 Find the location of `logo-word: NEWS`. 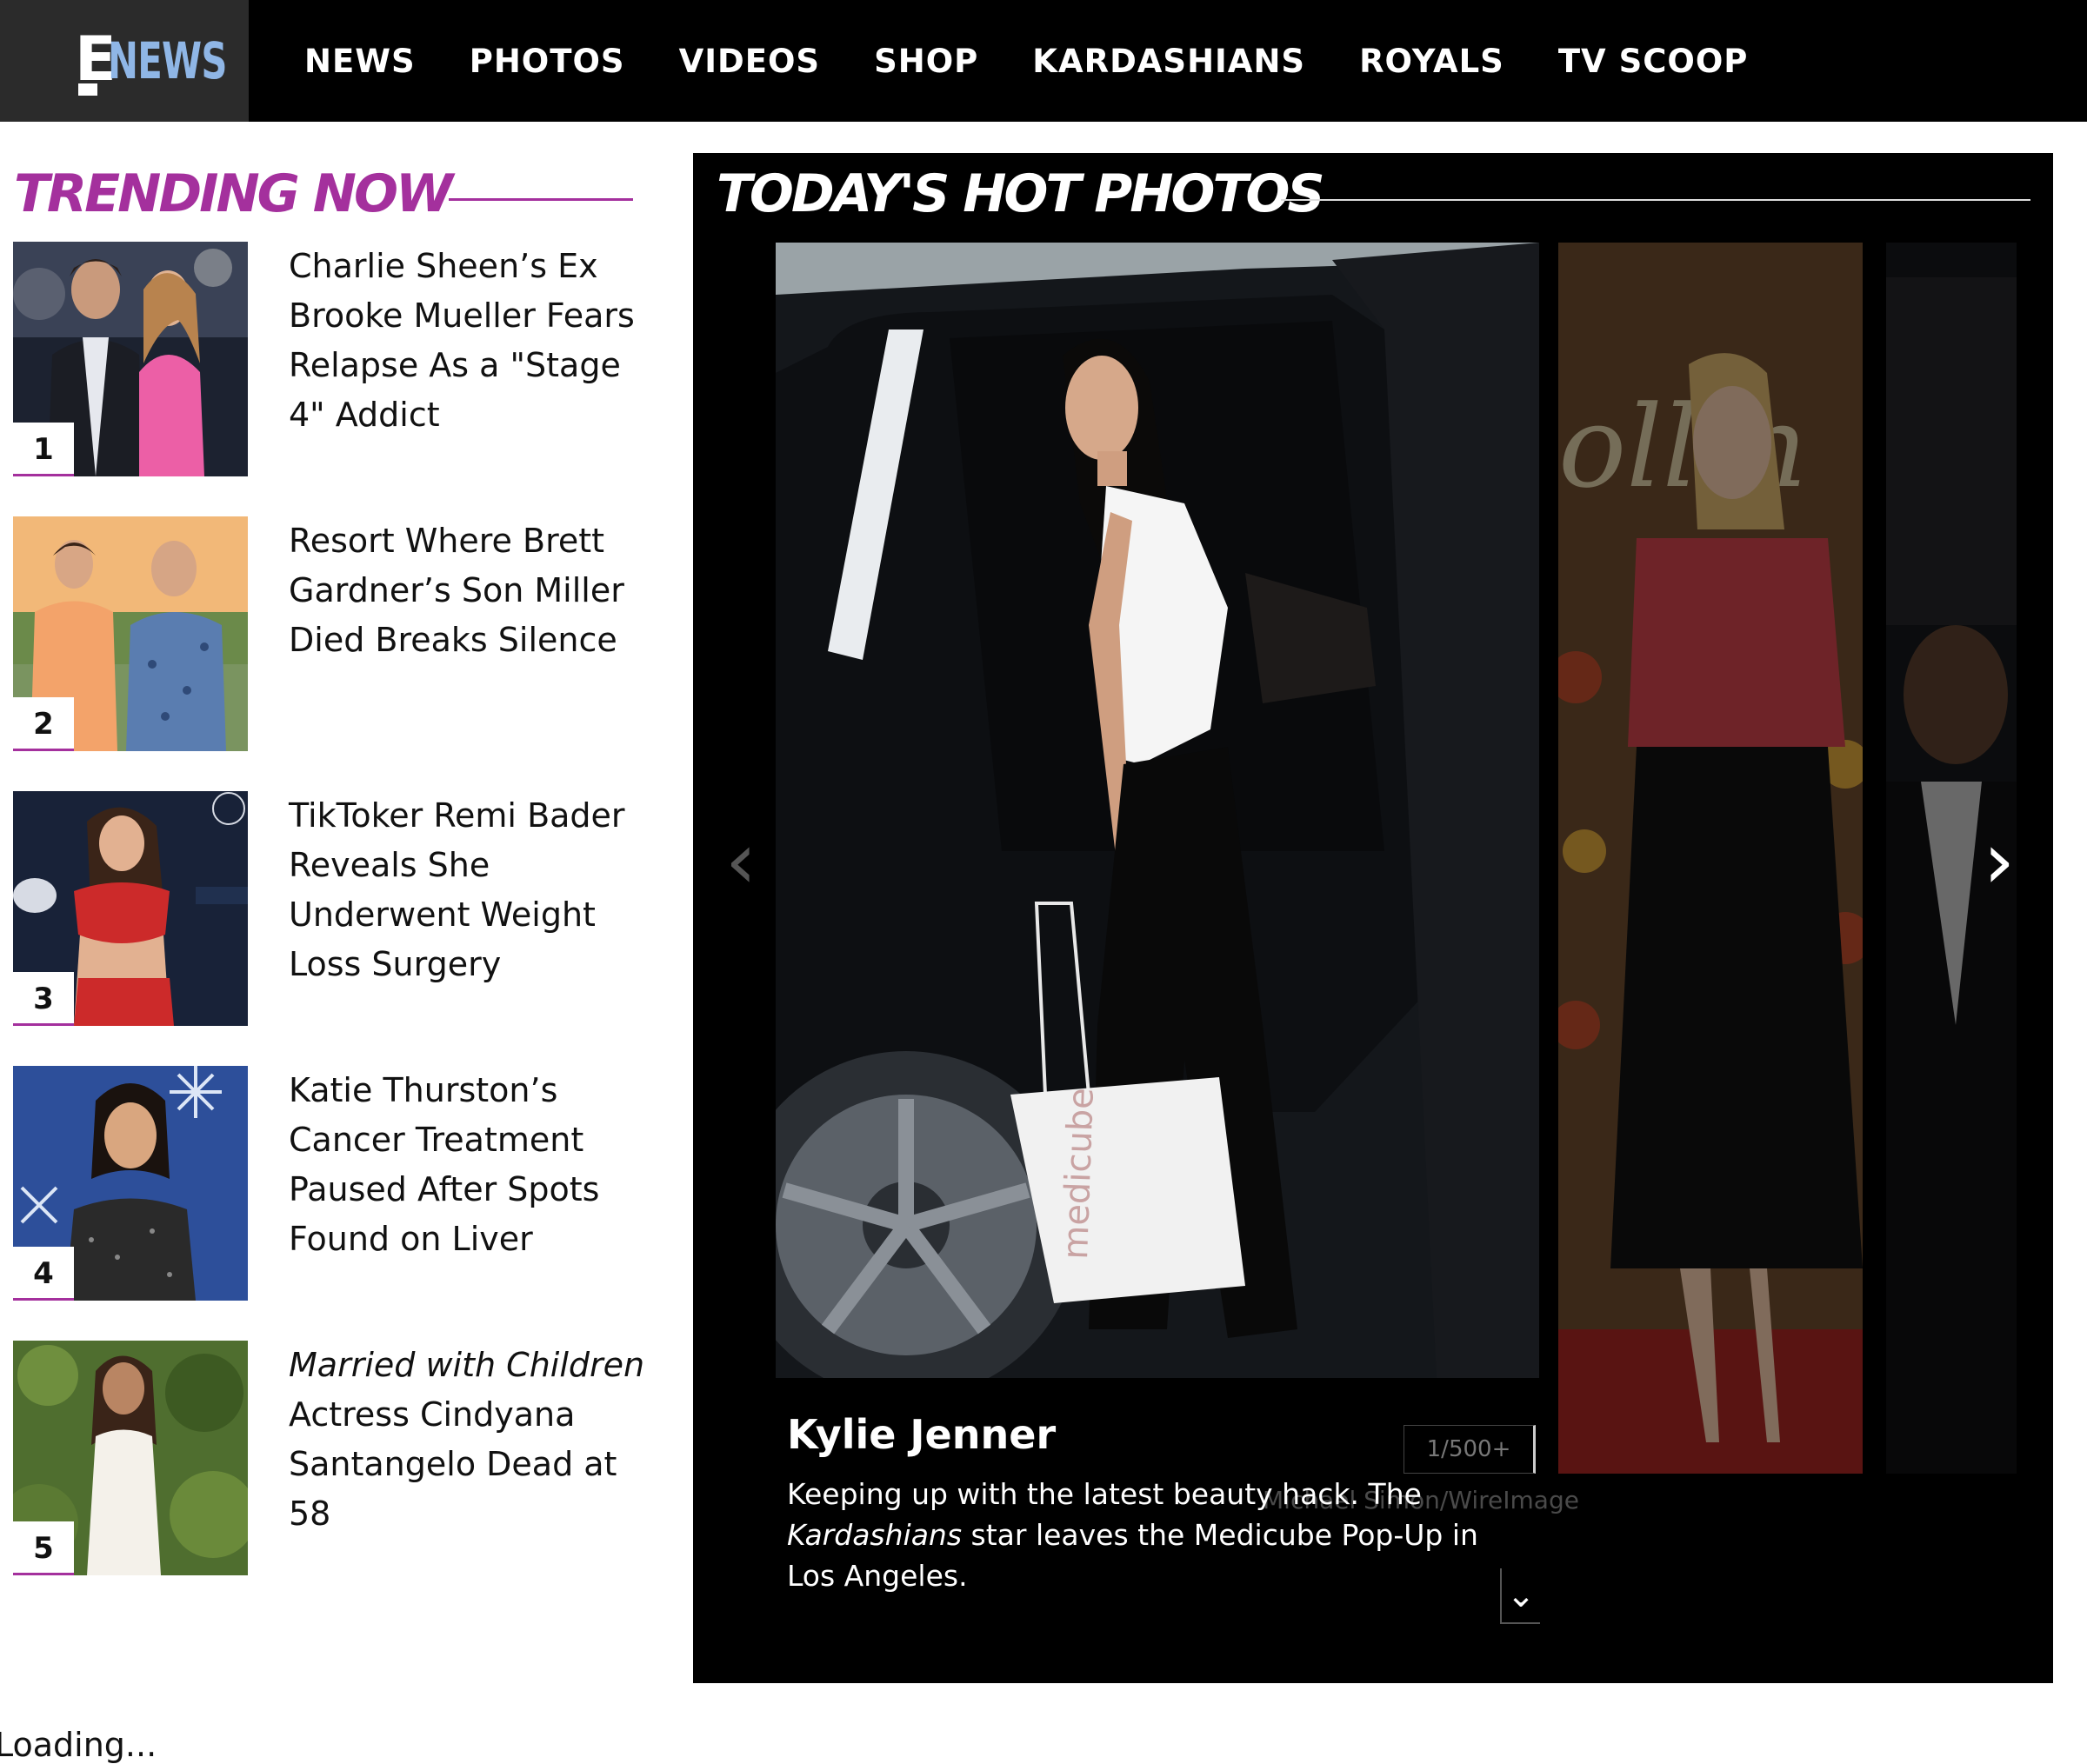

logo-word: NEWS is located at coordinates (167, 61).